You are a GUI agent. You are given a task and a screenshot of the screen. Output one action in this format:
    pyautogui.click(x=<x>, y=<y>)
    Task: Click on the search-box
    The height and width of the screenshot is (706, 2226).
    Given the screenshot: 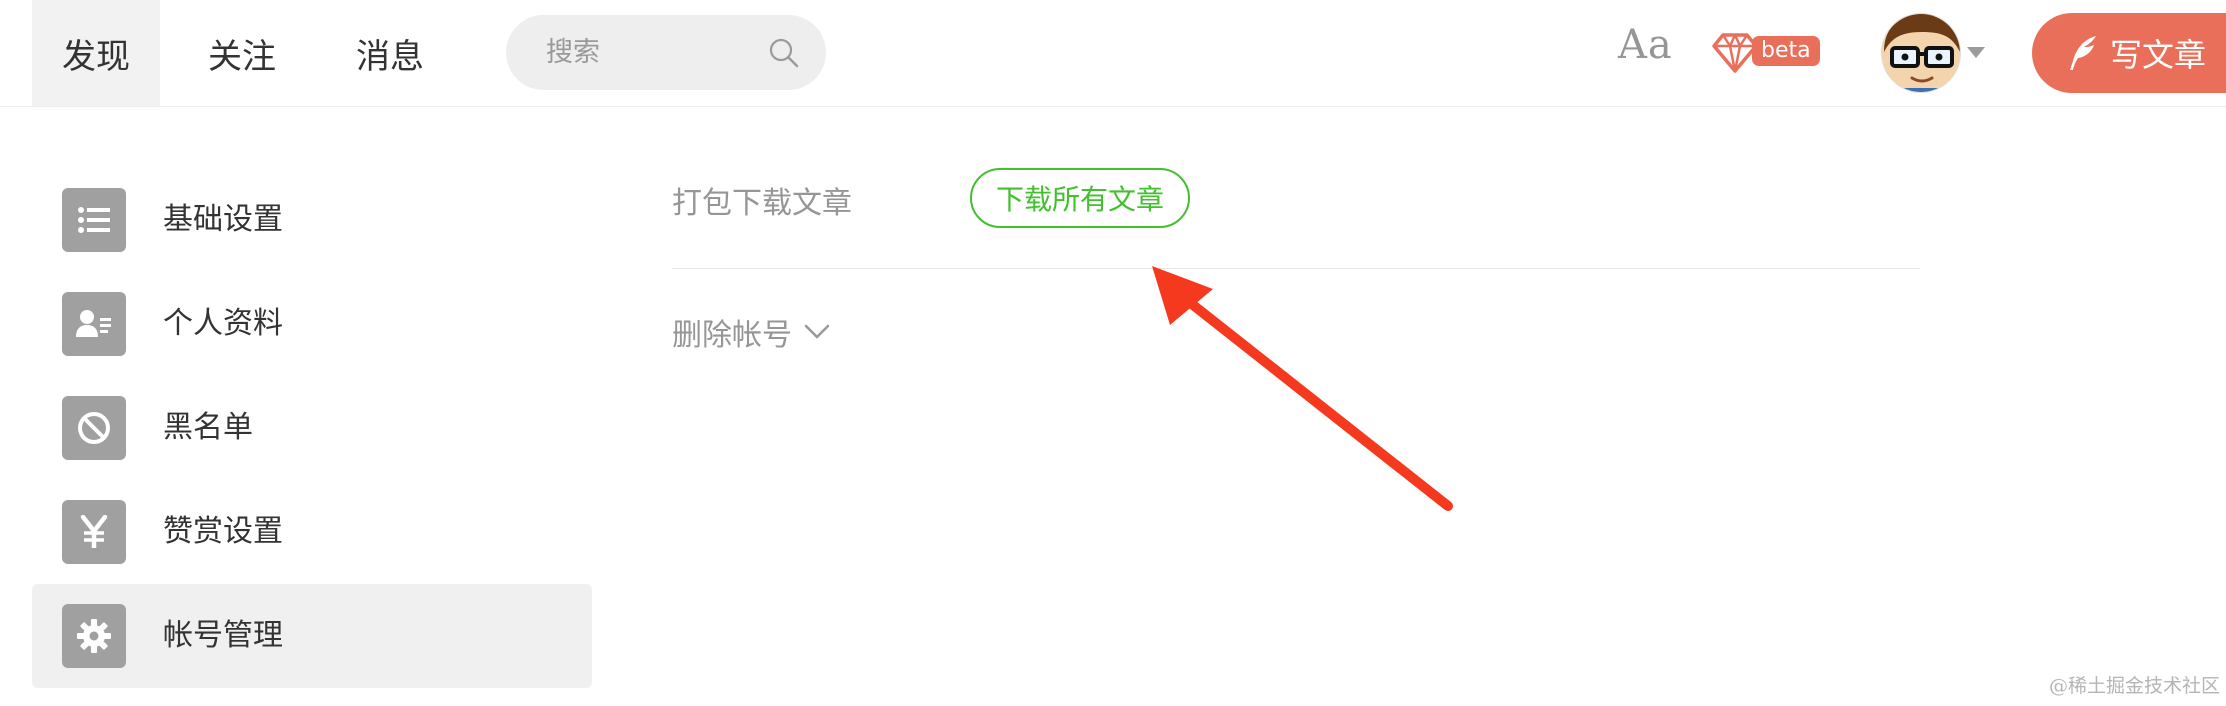 What is the action you would take?
    pyautogui.click(x=666, y=52)
    